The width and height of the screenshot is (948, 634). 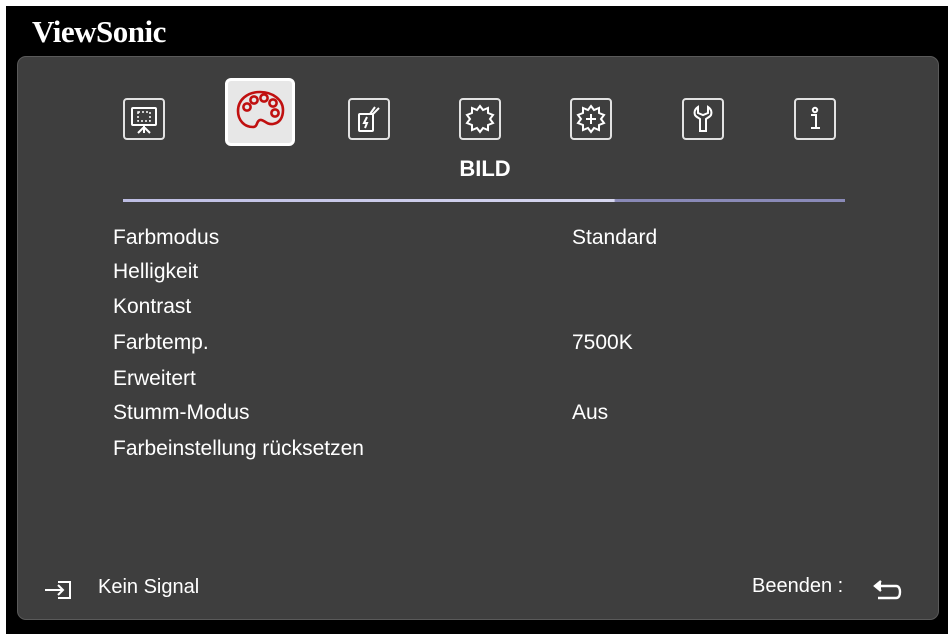 What do you see at coordinates (615, 237) in the screenshot?
I see `menu-value-farbmodus: Standard` at bounding box center [615, 237].